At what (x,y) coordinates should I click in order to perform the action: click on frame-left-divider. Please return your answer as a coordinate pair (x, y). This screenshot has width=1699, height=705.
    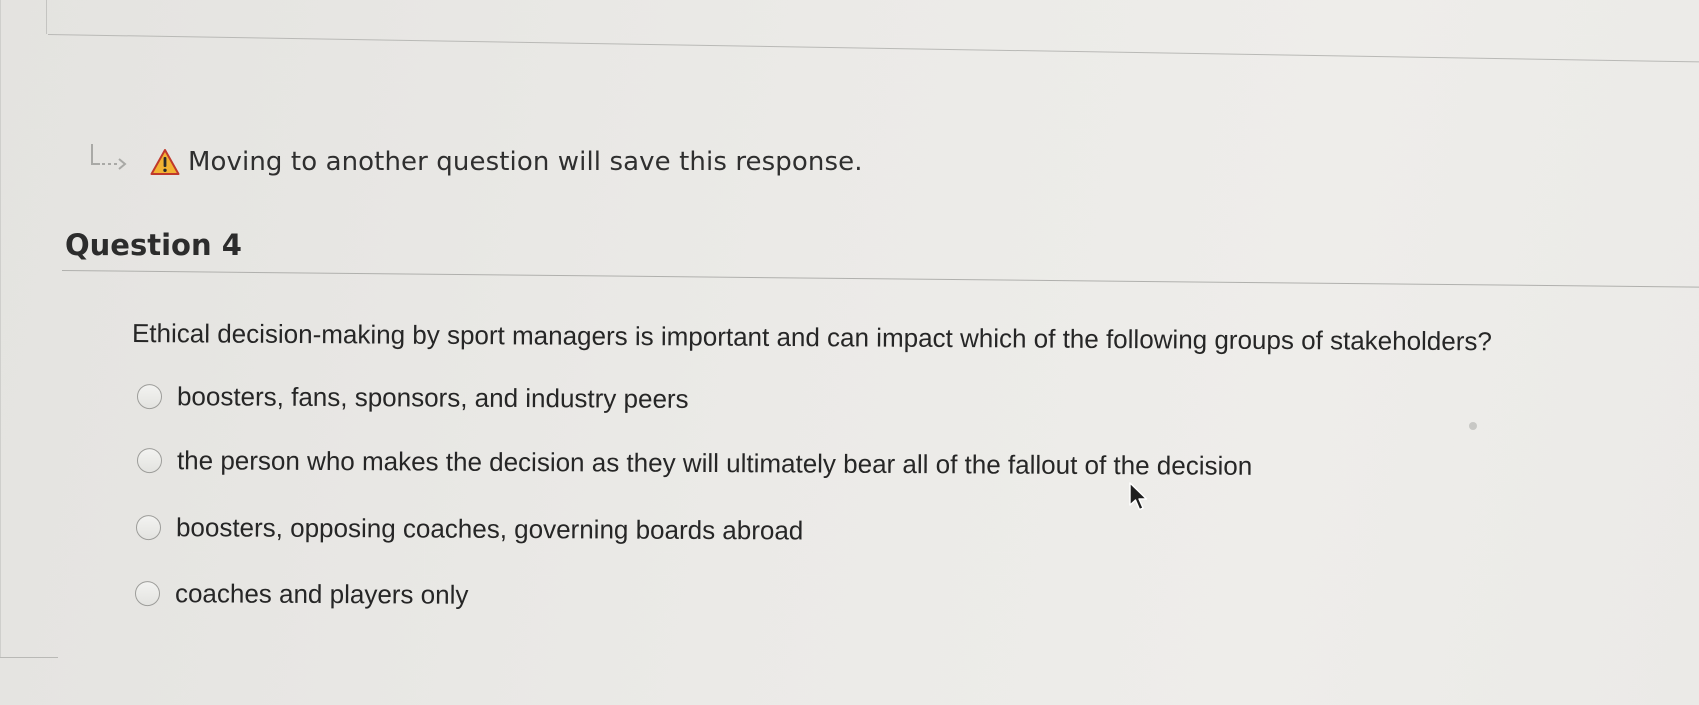
    Looking at the image, I should click on (46, 17).